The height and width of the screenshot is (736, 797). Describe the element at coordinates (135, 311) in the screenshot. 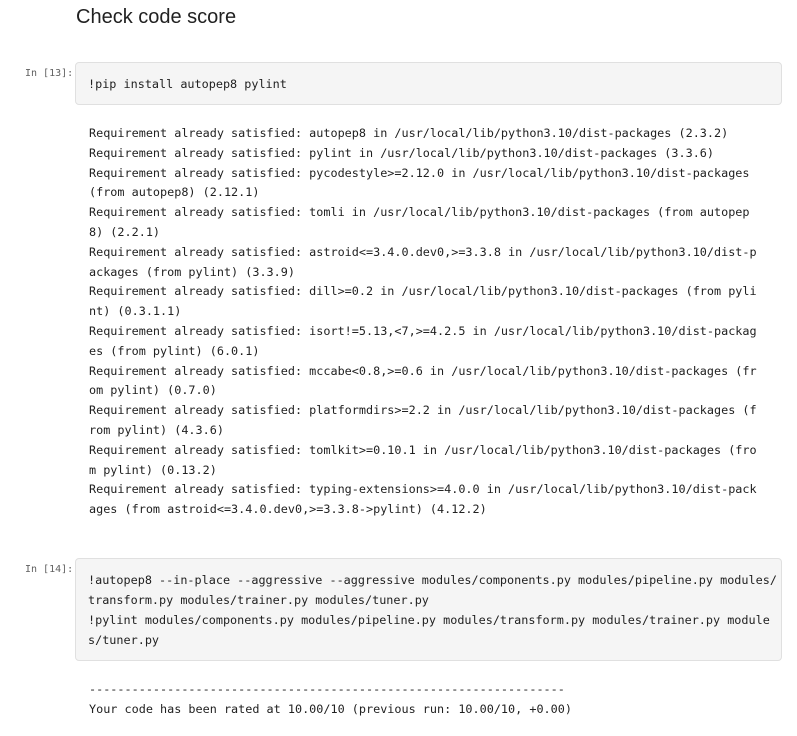

I see `output-line: nt) (0.3.1.1)` at that location.